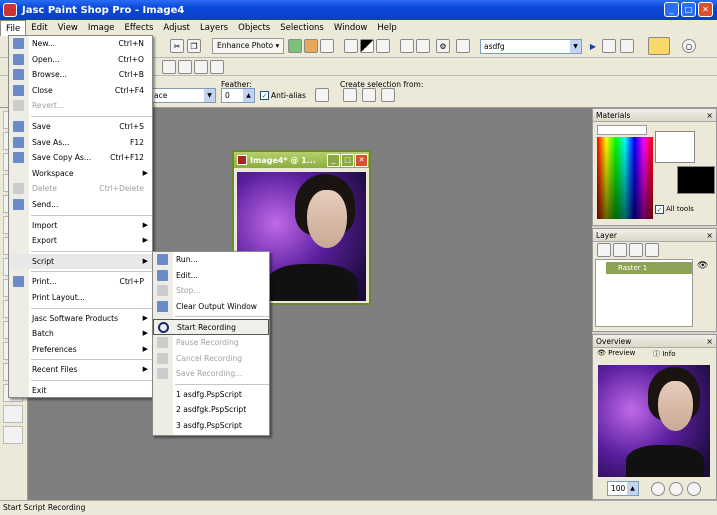  What do you see at coordinates (302, 28) in the screenshot?
I see `menu-selections: Selections` at bounding box center [302, 28].